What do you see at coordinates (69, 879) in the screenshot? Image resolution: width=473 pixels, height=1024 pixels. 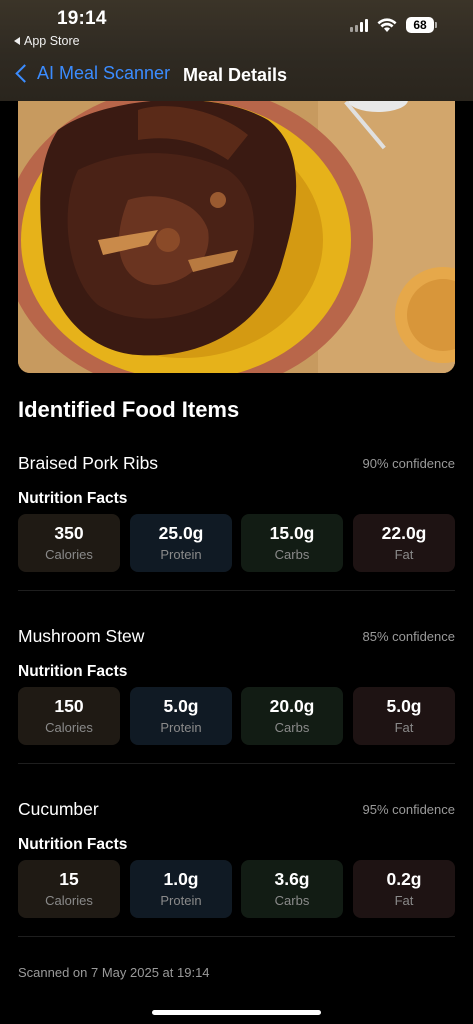 I see `calories-value: 15` at bounding box center [69, 879].